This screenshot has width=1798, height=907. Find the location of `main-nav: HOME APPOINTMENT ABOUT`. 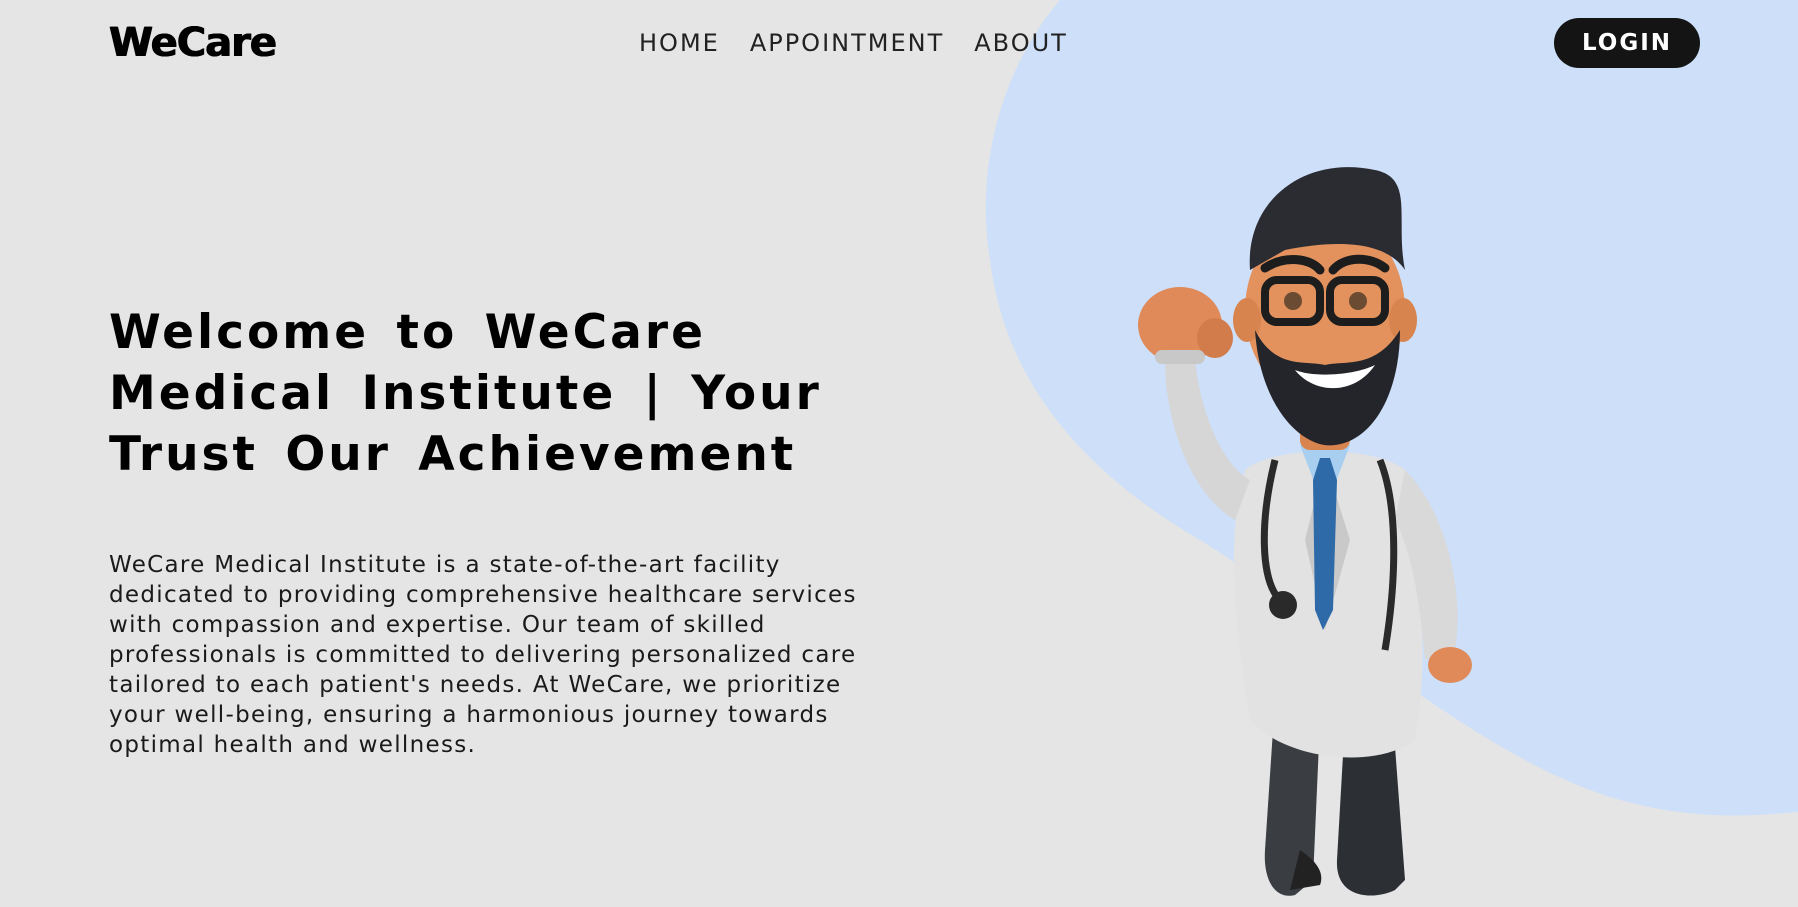

main-nav: HOME APPOINTMENT ABOUT is located at coordinates (853, 43).